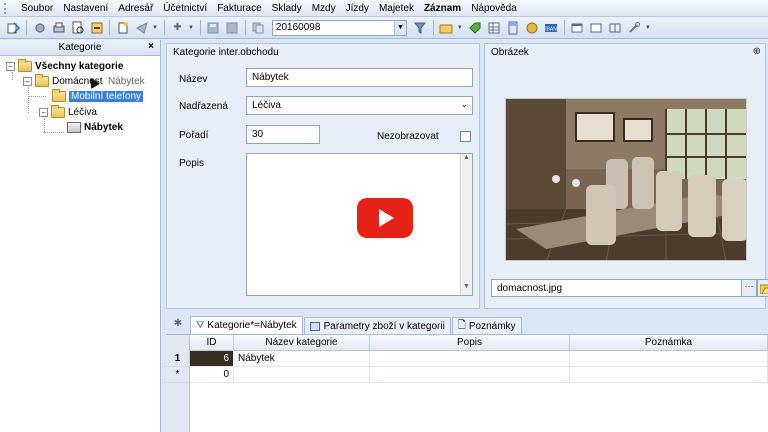 The width and height of the screenshot is (768, 432). I want to click on menu-soubor: Soubor, so click(37, 8).